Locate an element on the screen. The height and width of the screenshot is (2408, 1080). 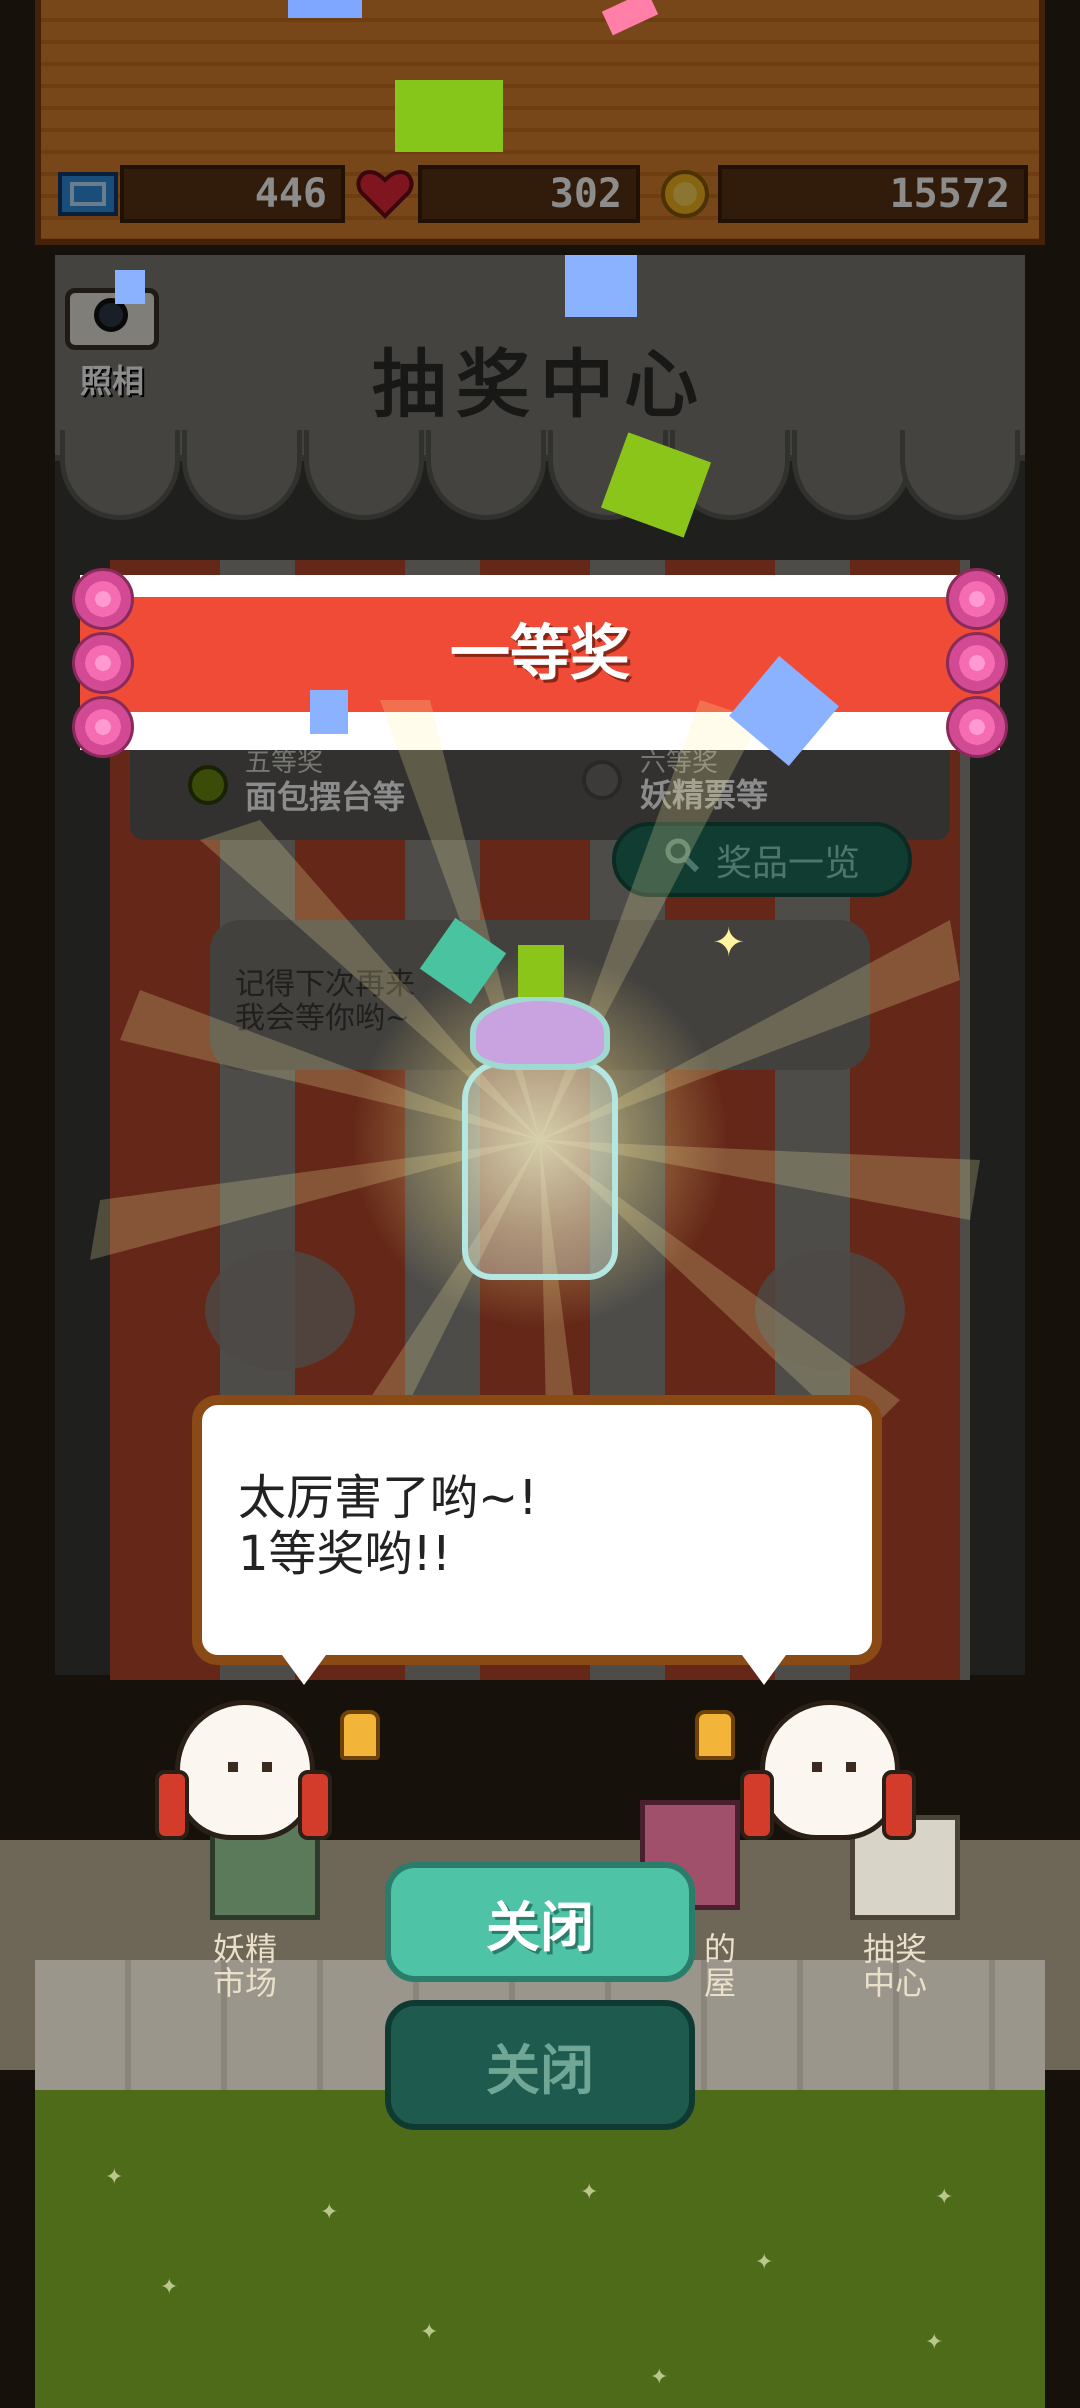
house-label: 的 屋 is located at coordinates (720, 1966).